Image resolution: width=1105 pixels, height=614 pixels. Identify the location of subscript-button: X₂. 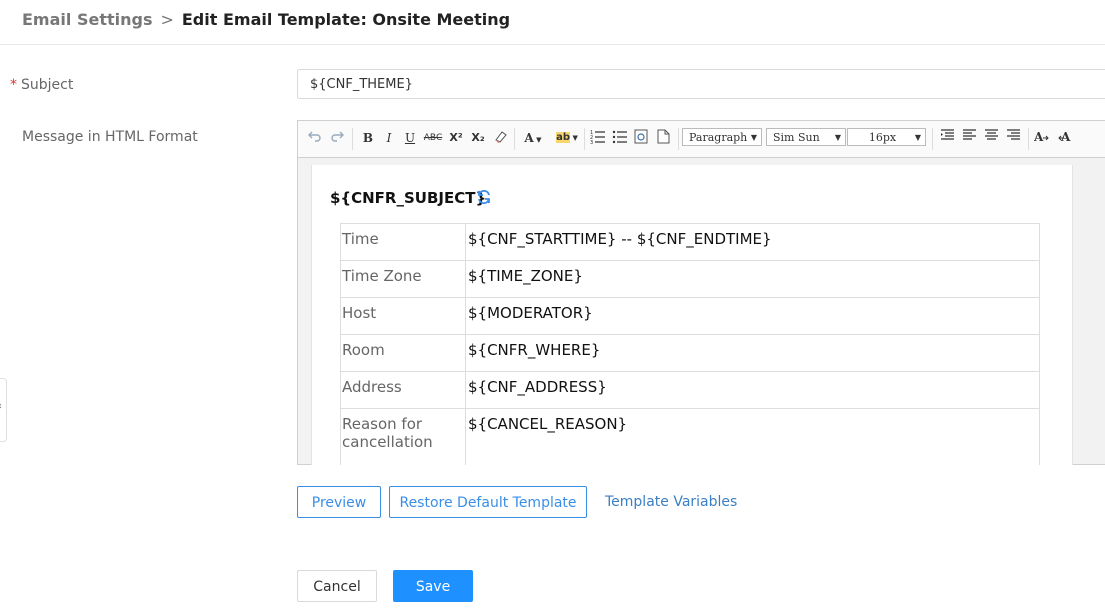
(478, 138).